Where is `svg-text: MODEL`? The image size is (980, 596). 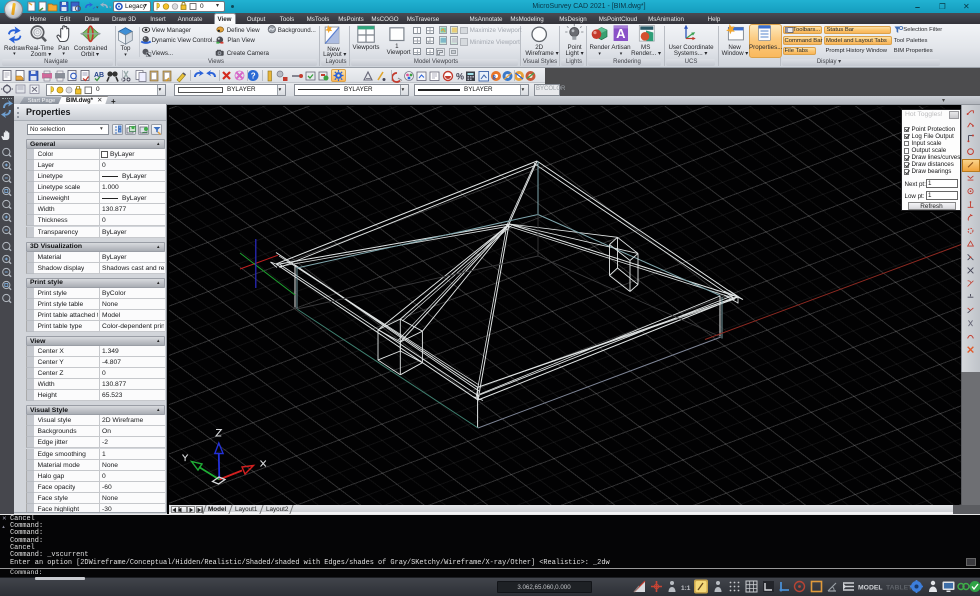 svg-text: MODEL is located at coordinates (870, 588).